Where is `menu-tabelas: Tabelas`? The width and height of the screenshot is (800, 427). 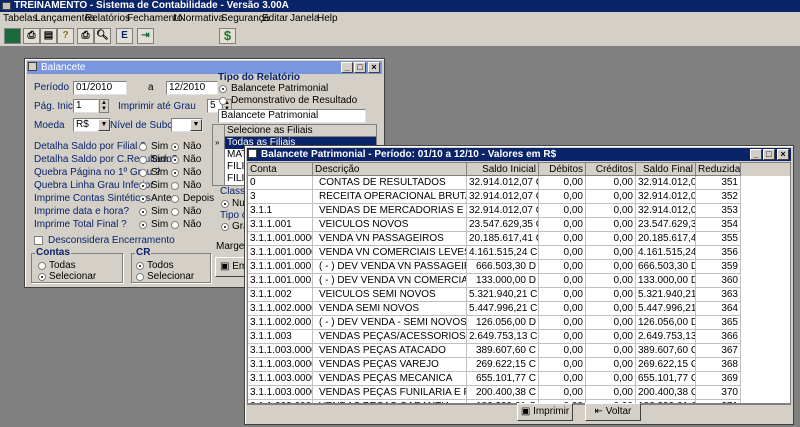 menu-tabelas: Tabelas is located at coordinates (20, 18).